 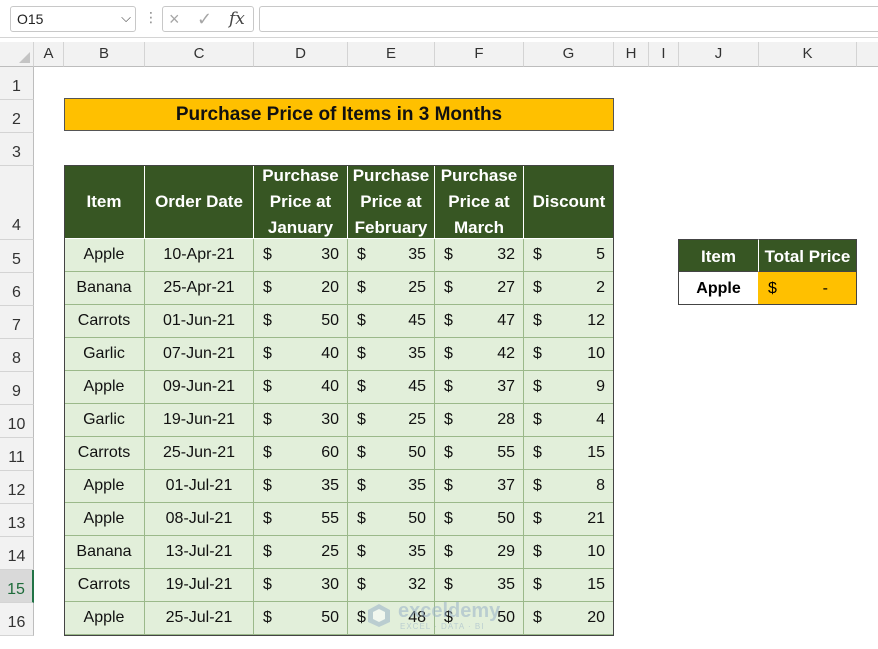 I want to click on header-order-date: Order Date, so click(x=199, y=202).